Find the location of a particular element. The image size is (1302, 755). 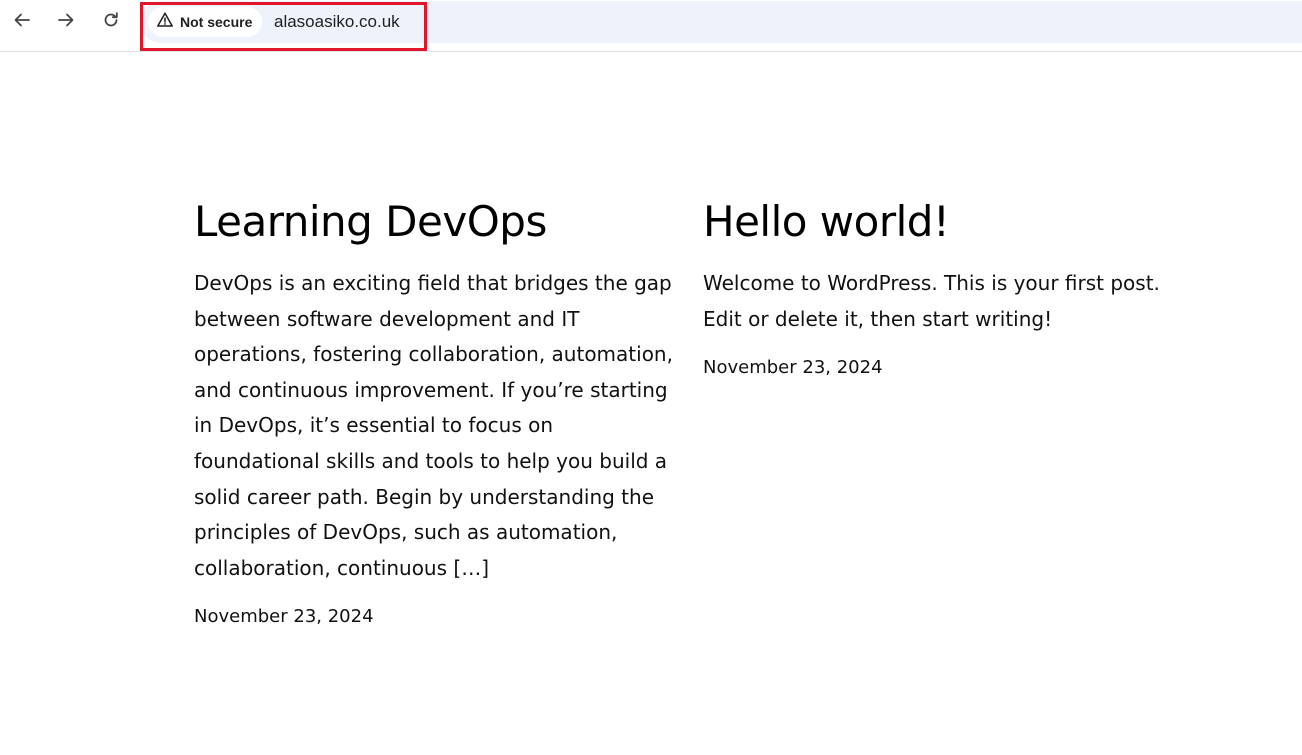

reload-icon is located at coordinates (111, 22).